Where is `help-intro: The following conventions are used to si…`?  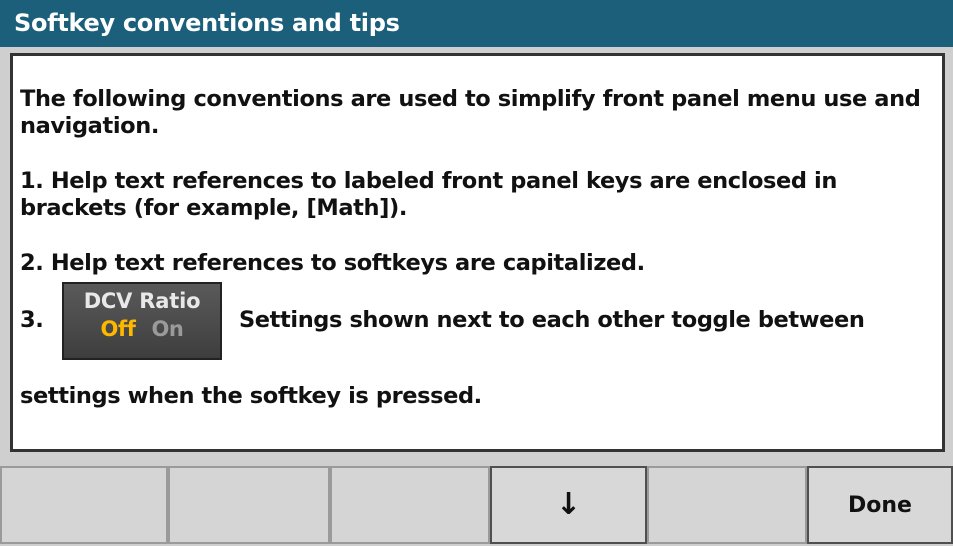 help-intro: The following conventions are used to si… is located at coordinates (470, 112).